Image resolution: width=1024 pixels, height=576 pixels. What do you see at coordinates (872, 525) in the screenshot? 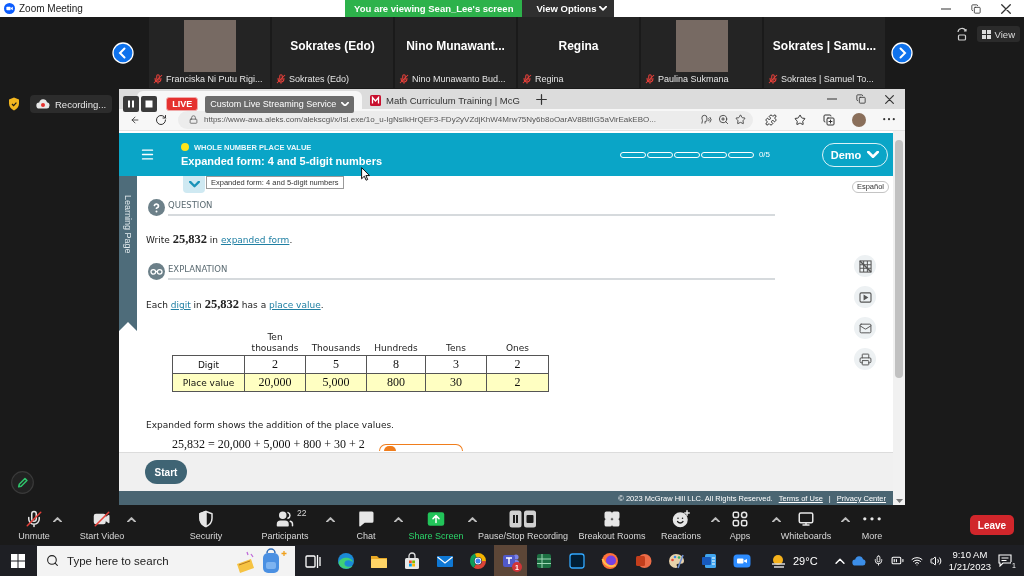
I see `more-button: More` at bounding box center [872, 525].